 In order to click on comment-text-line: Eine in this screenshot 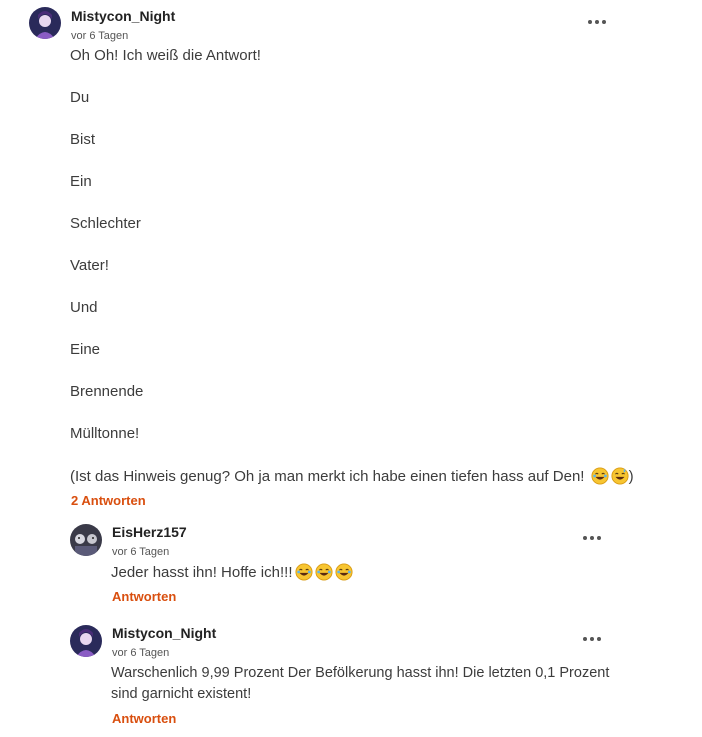, I will do `click(85, 349)`.